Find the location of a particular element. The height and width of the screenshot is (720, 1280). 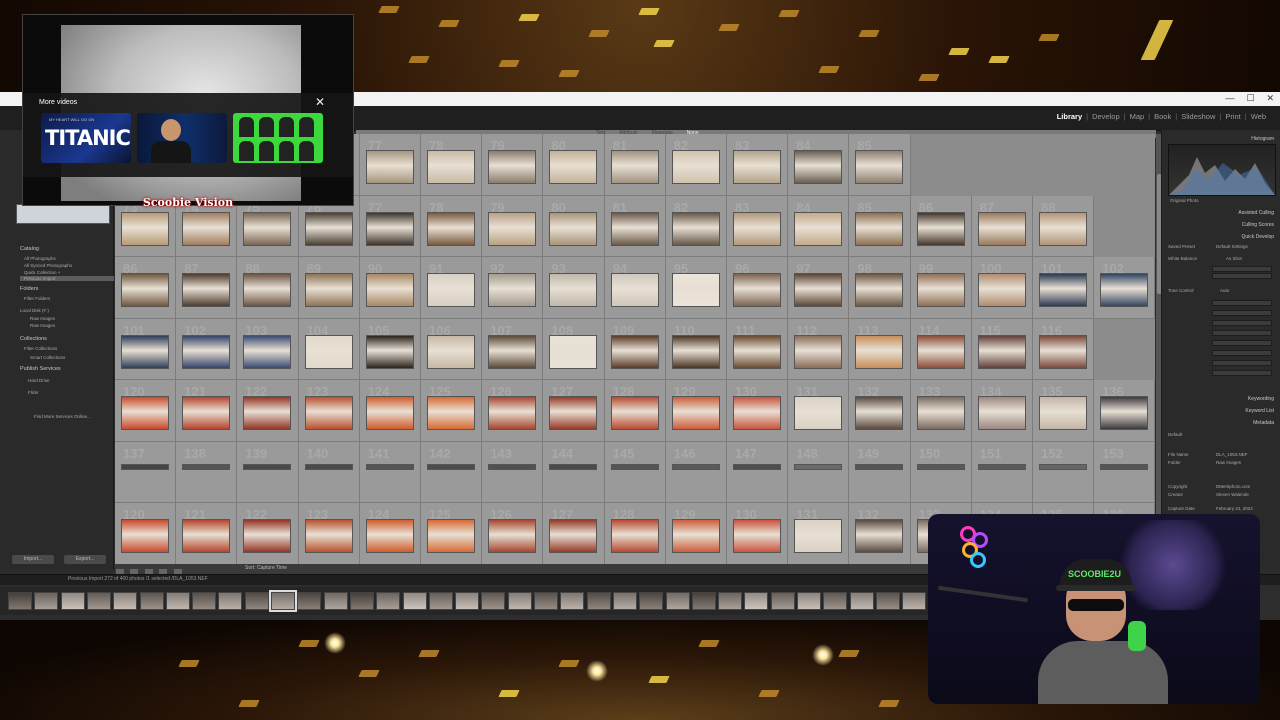

grid-cell: 121 is located at coordinates (207, 533).